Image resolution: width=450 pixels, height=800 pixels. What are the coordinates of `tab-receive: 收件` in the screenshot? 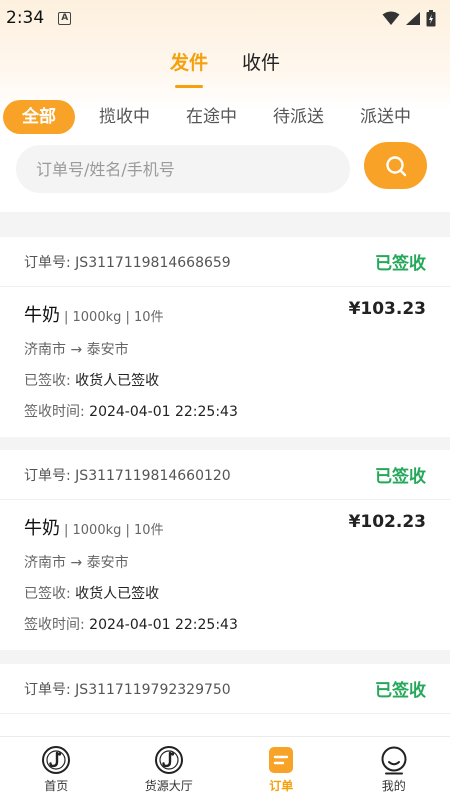 It's located at (261, 67).